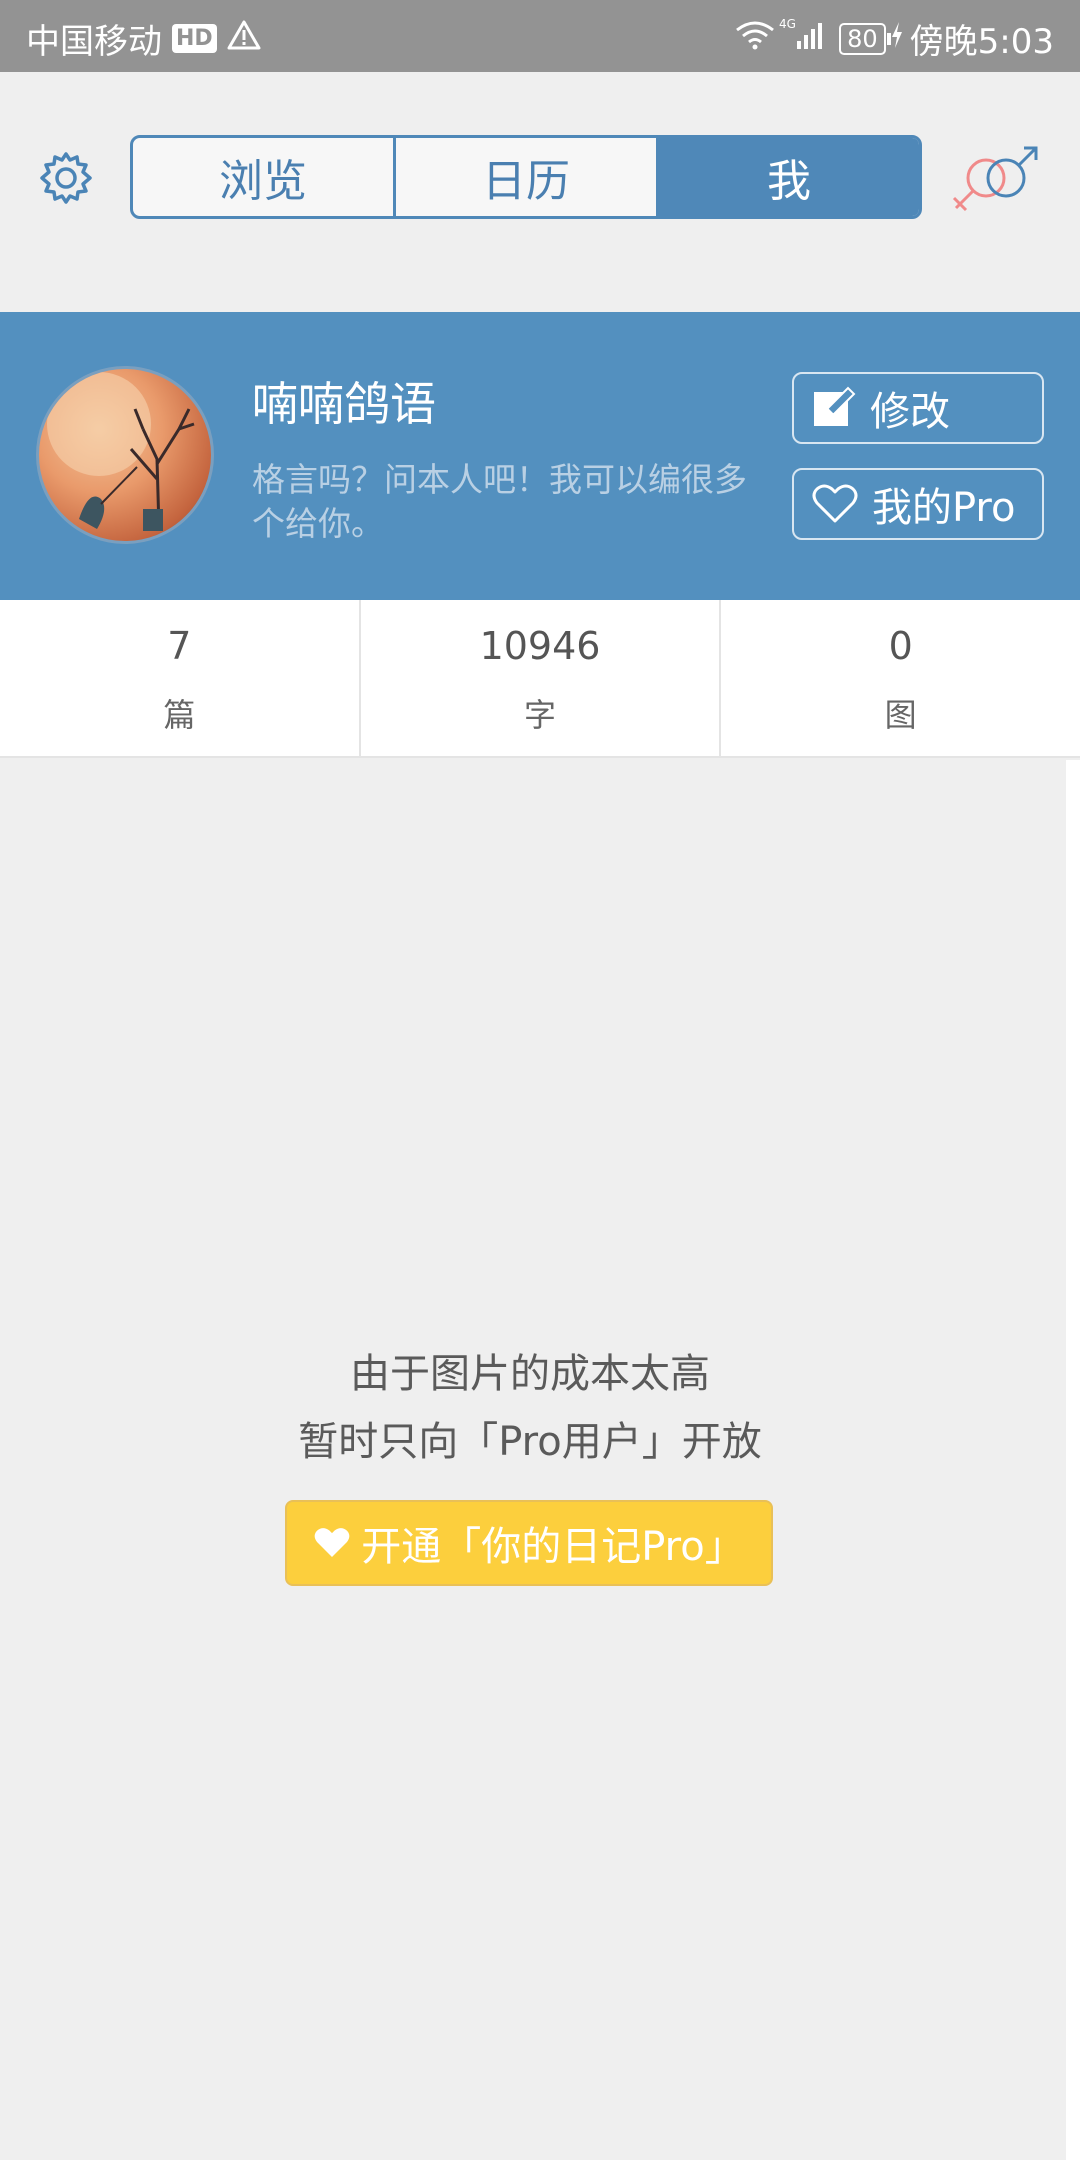 This screenshot has height=2160, width=1080. I want to click on charging-icon, so click(897, 38).